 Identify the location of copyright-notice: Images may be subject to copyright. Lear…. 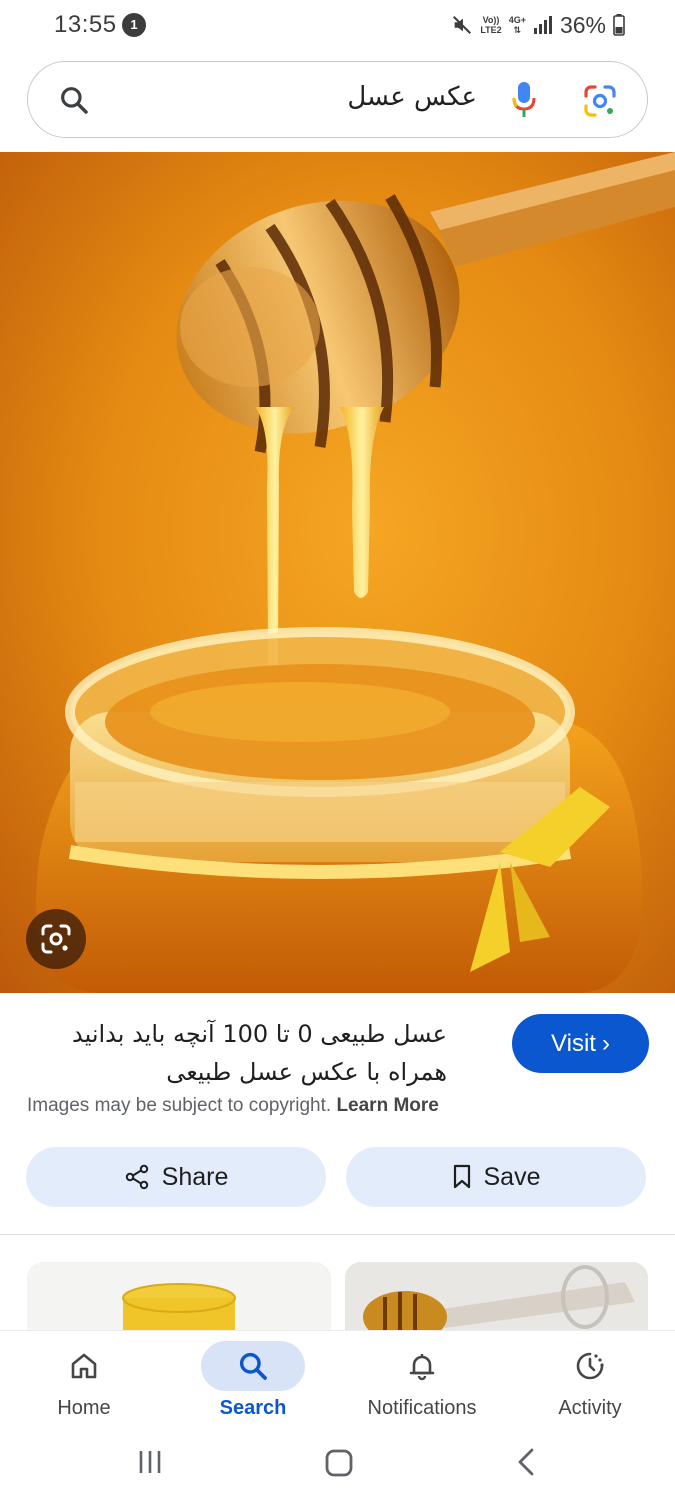
(233, 1106).